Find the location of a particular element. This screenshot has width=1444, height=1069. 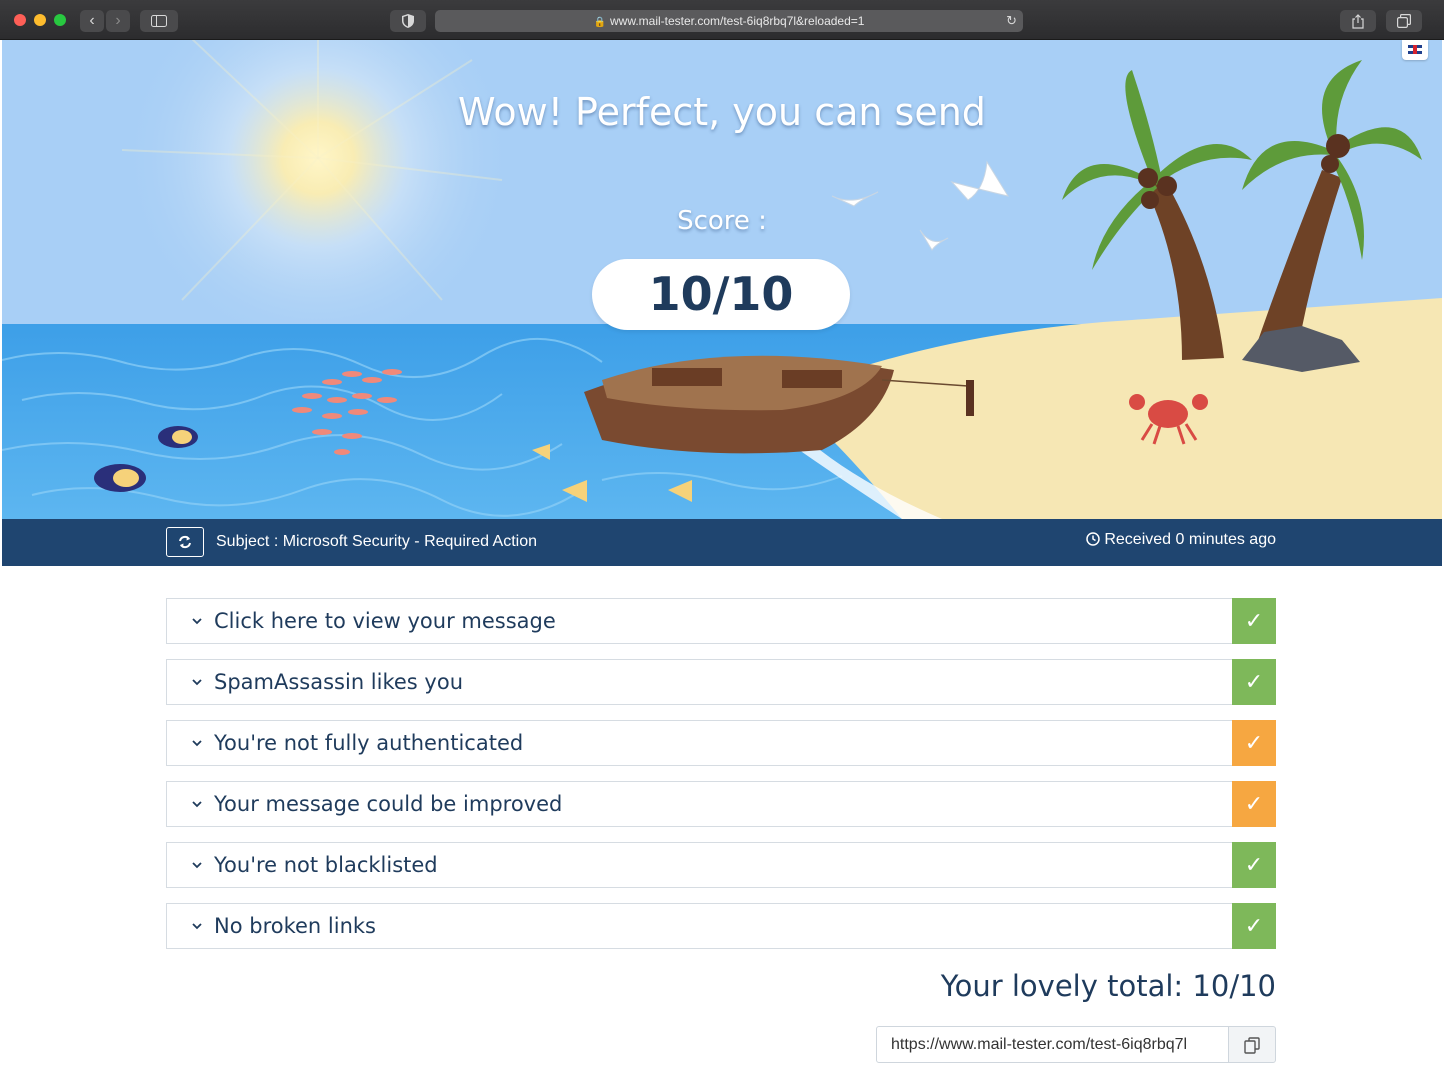

result-view-message: Click here to view your message ✓ is located at coordinates (721, 621).